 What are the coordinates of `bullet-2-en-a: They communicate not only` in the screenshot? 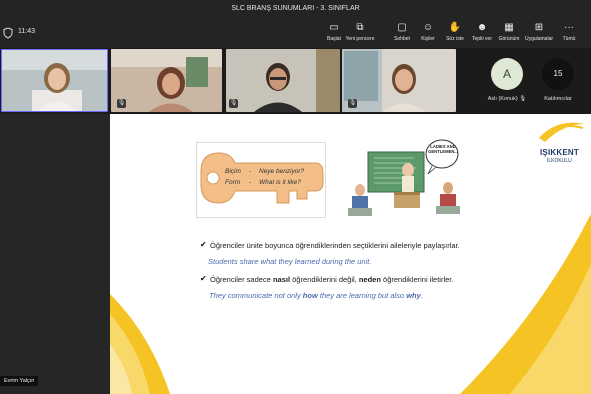 It's located at (256, 295).